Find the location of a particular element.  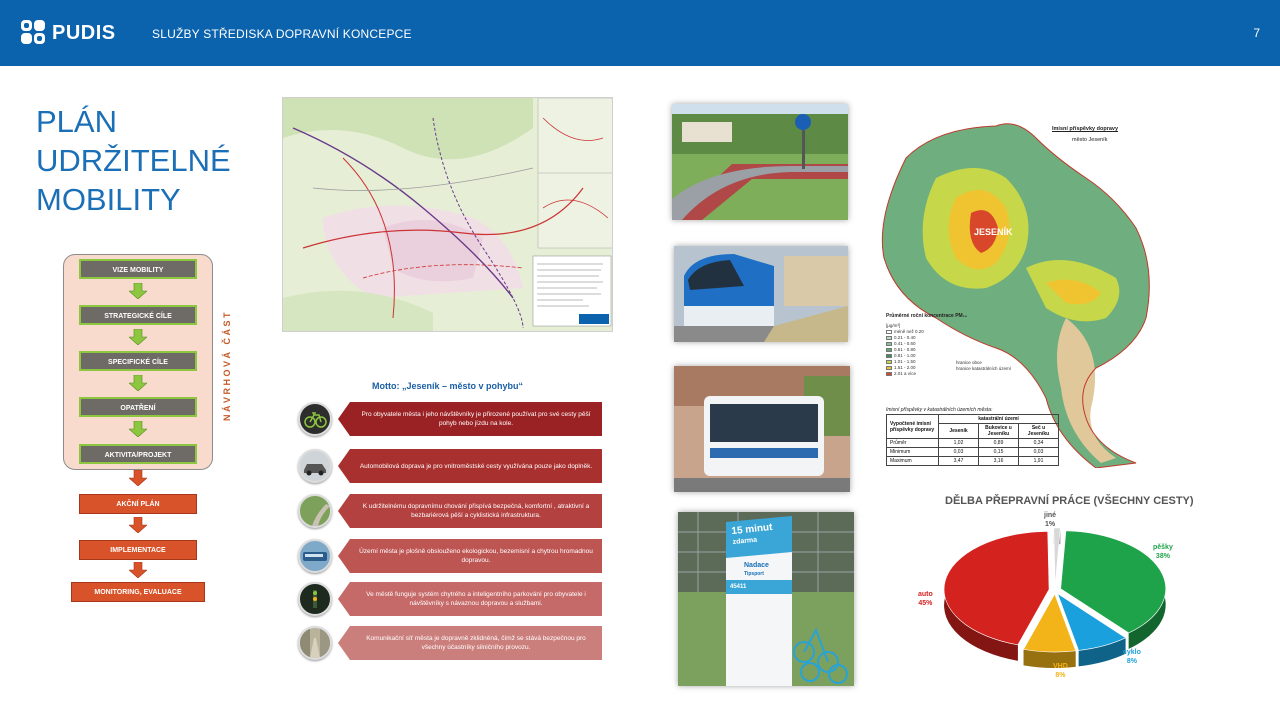

table-row: Minimum 0,03 0,15 0,03 is located at coordinates (972, 452).